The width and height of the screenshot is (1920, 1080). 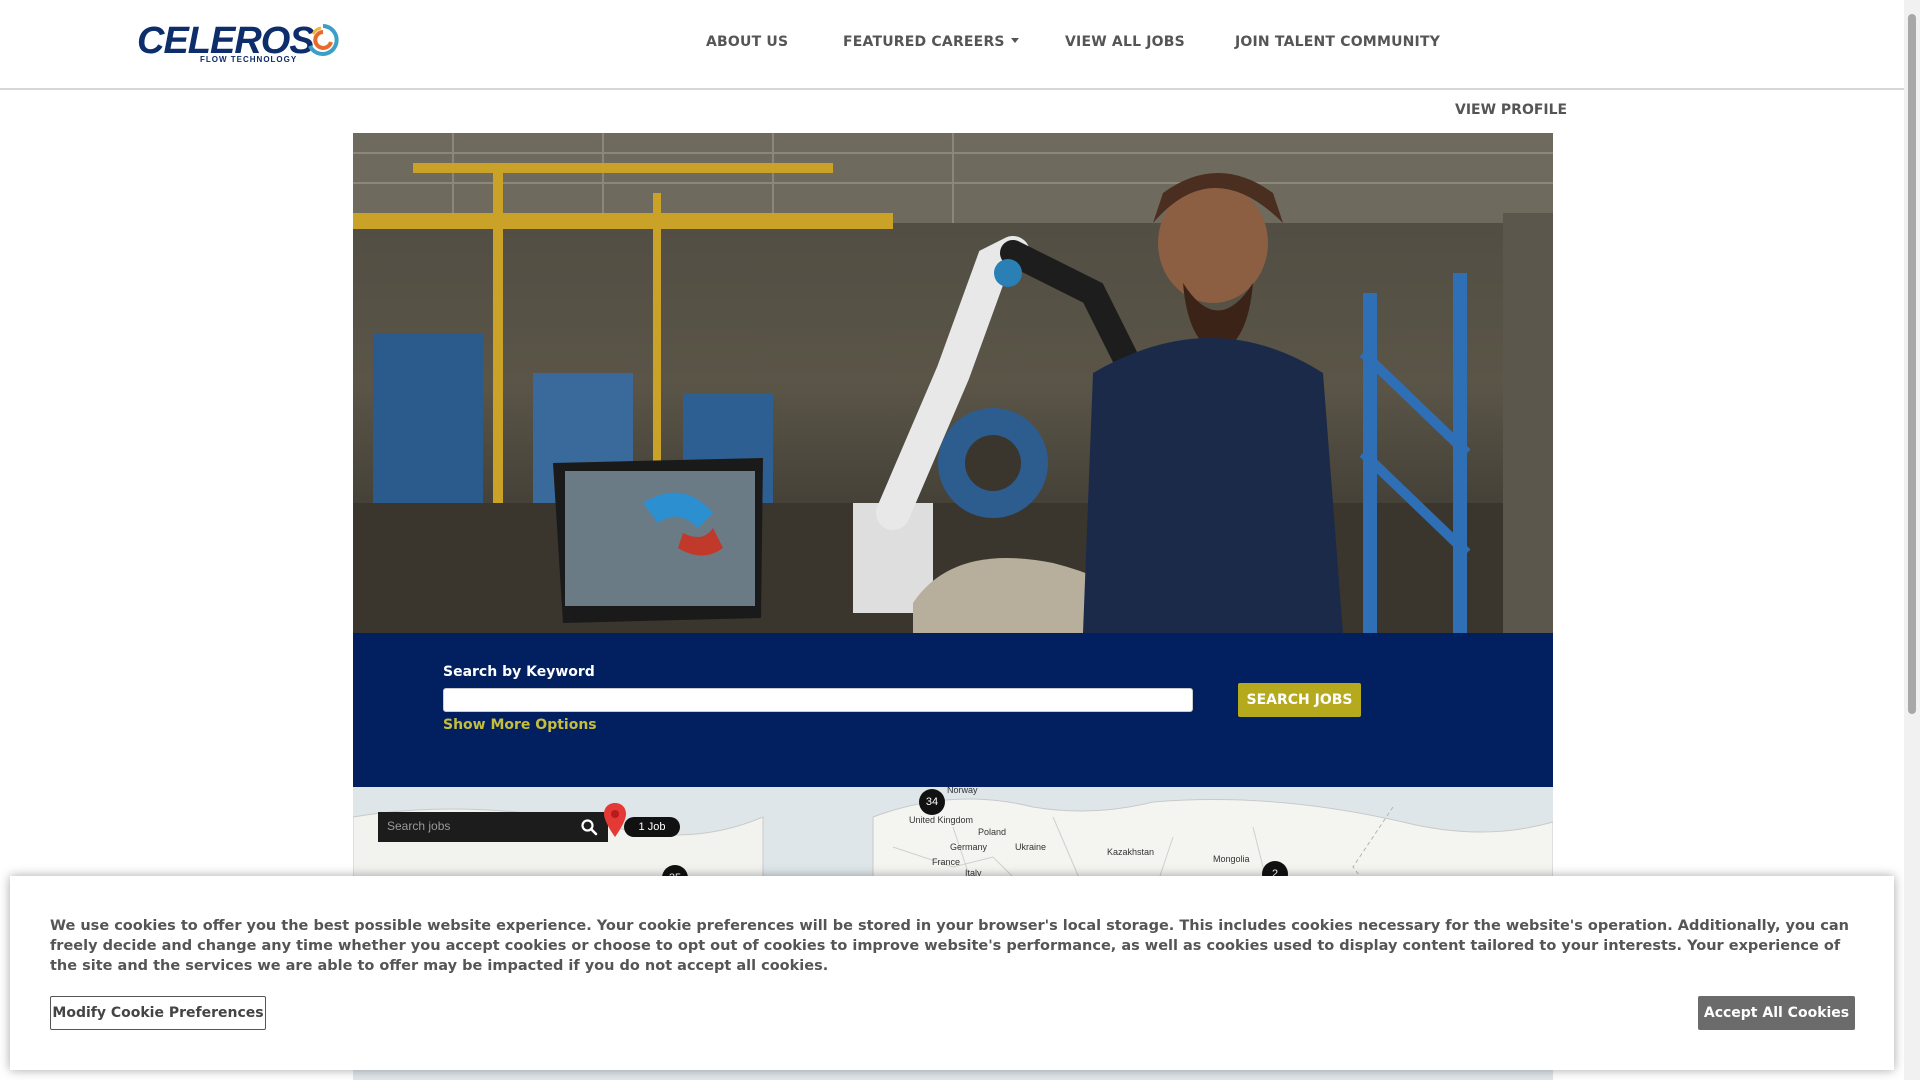 I want to click on scrollbar-thumb, so click(x=1912, y=364).